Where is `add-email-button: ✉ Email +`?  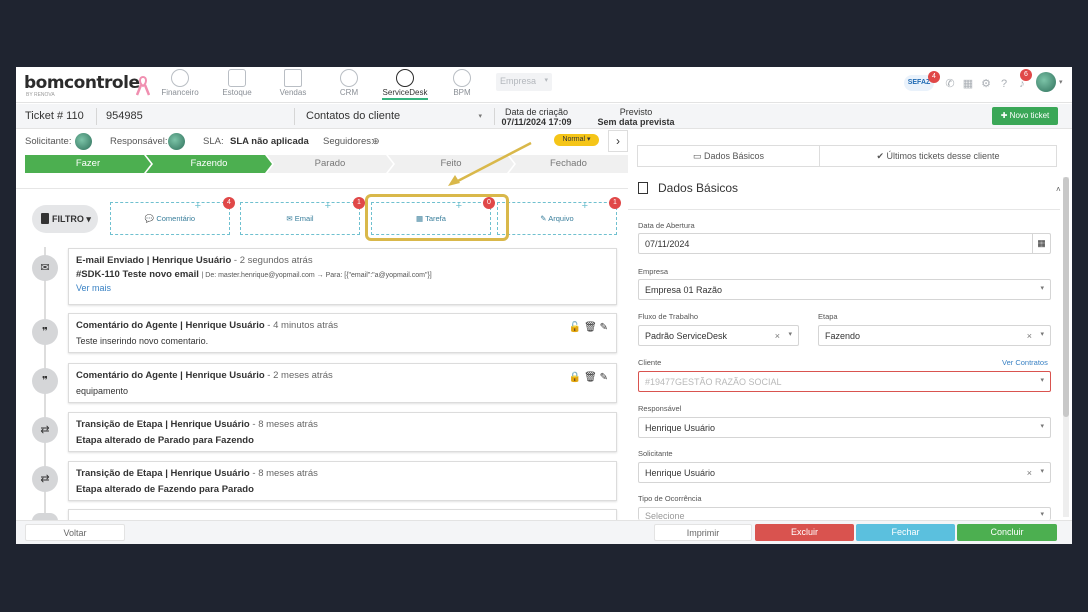 add-email-button: ✉ Email + is located at coordinates (300, 217).